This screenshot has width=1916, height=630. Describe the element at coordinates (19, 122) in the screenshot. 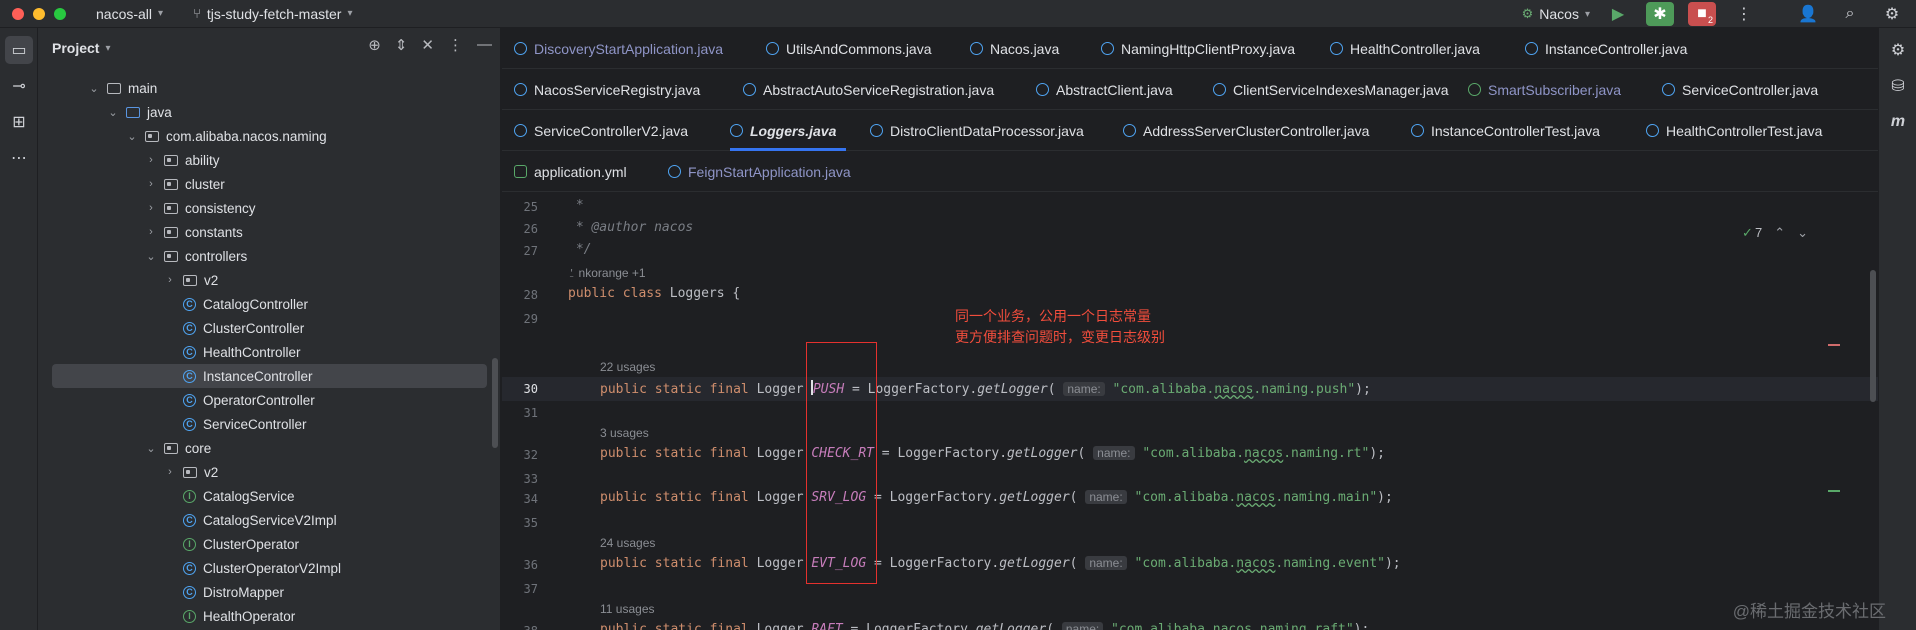

I see `structure-icon: ⊞` at that location.